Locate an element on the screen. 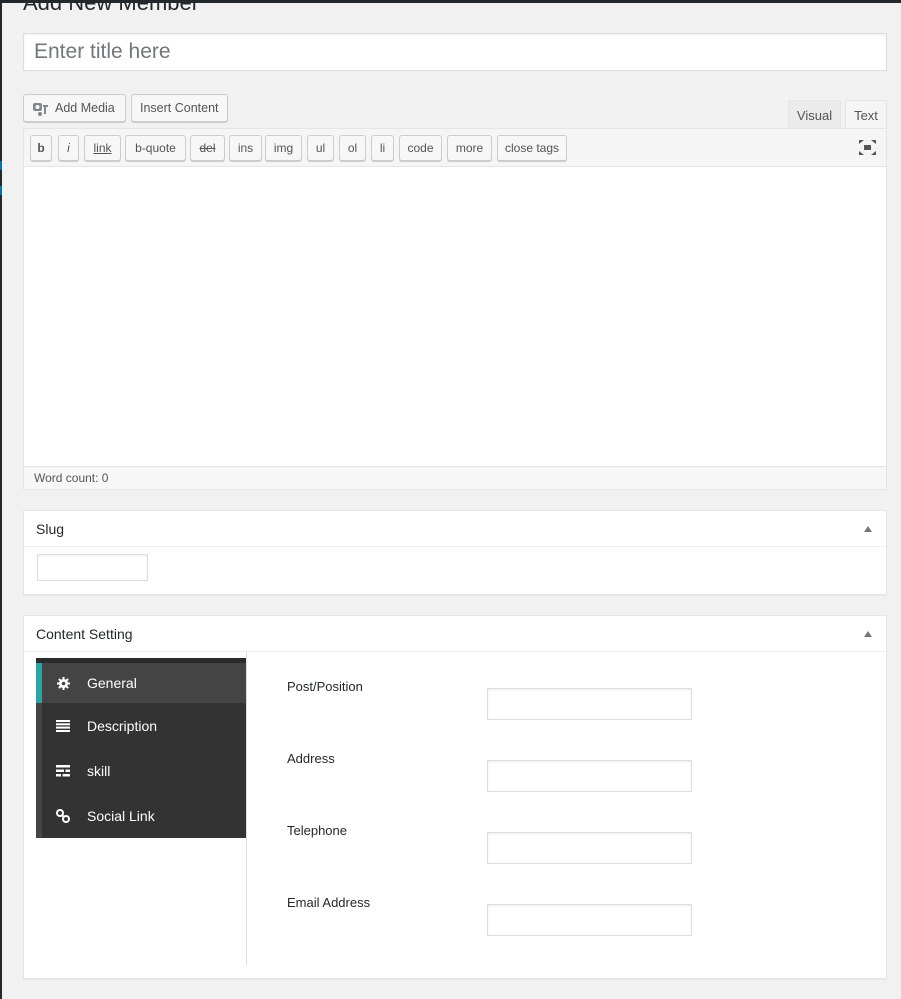  insert-content-button: Insert Content is located at coordinates (179, 108).